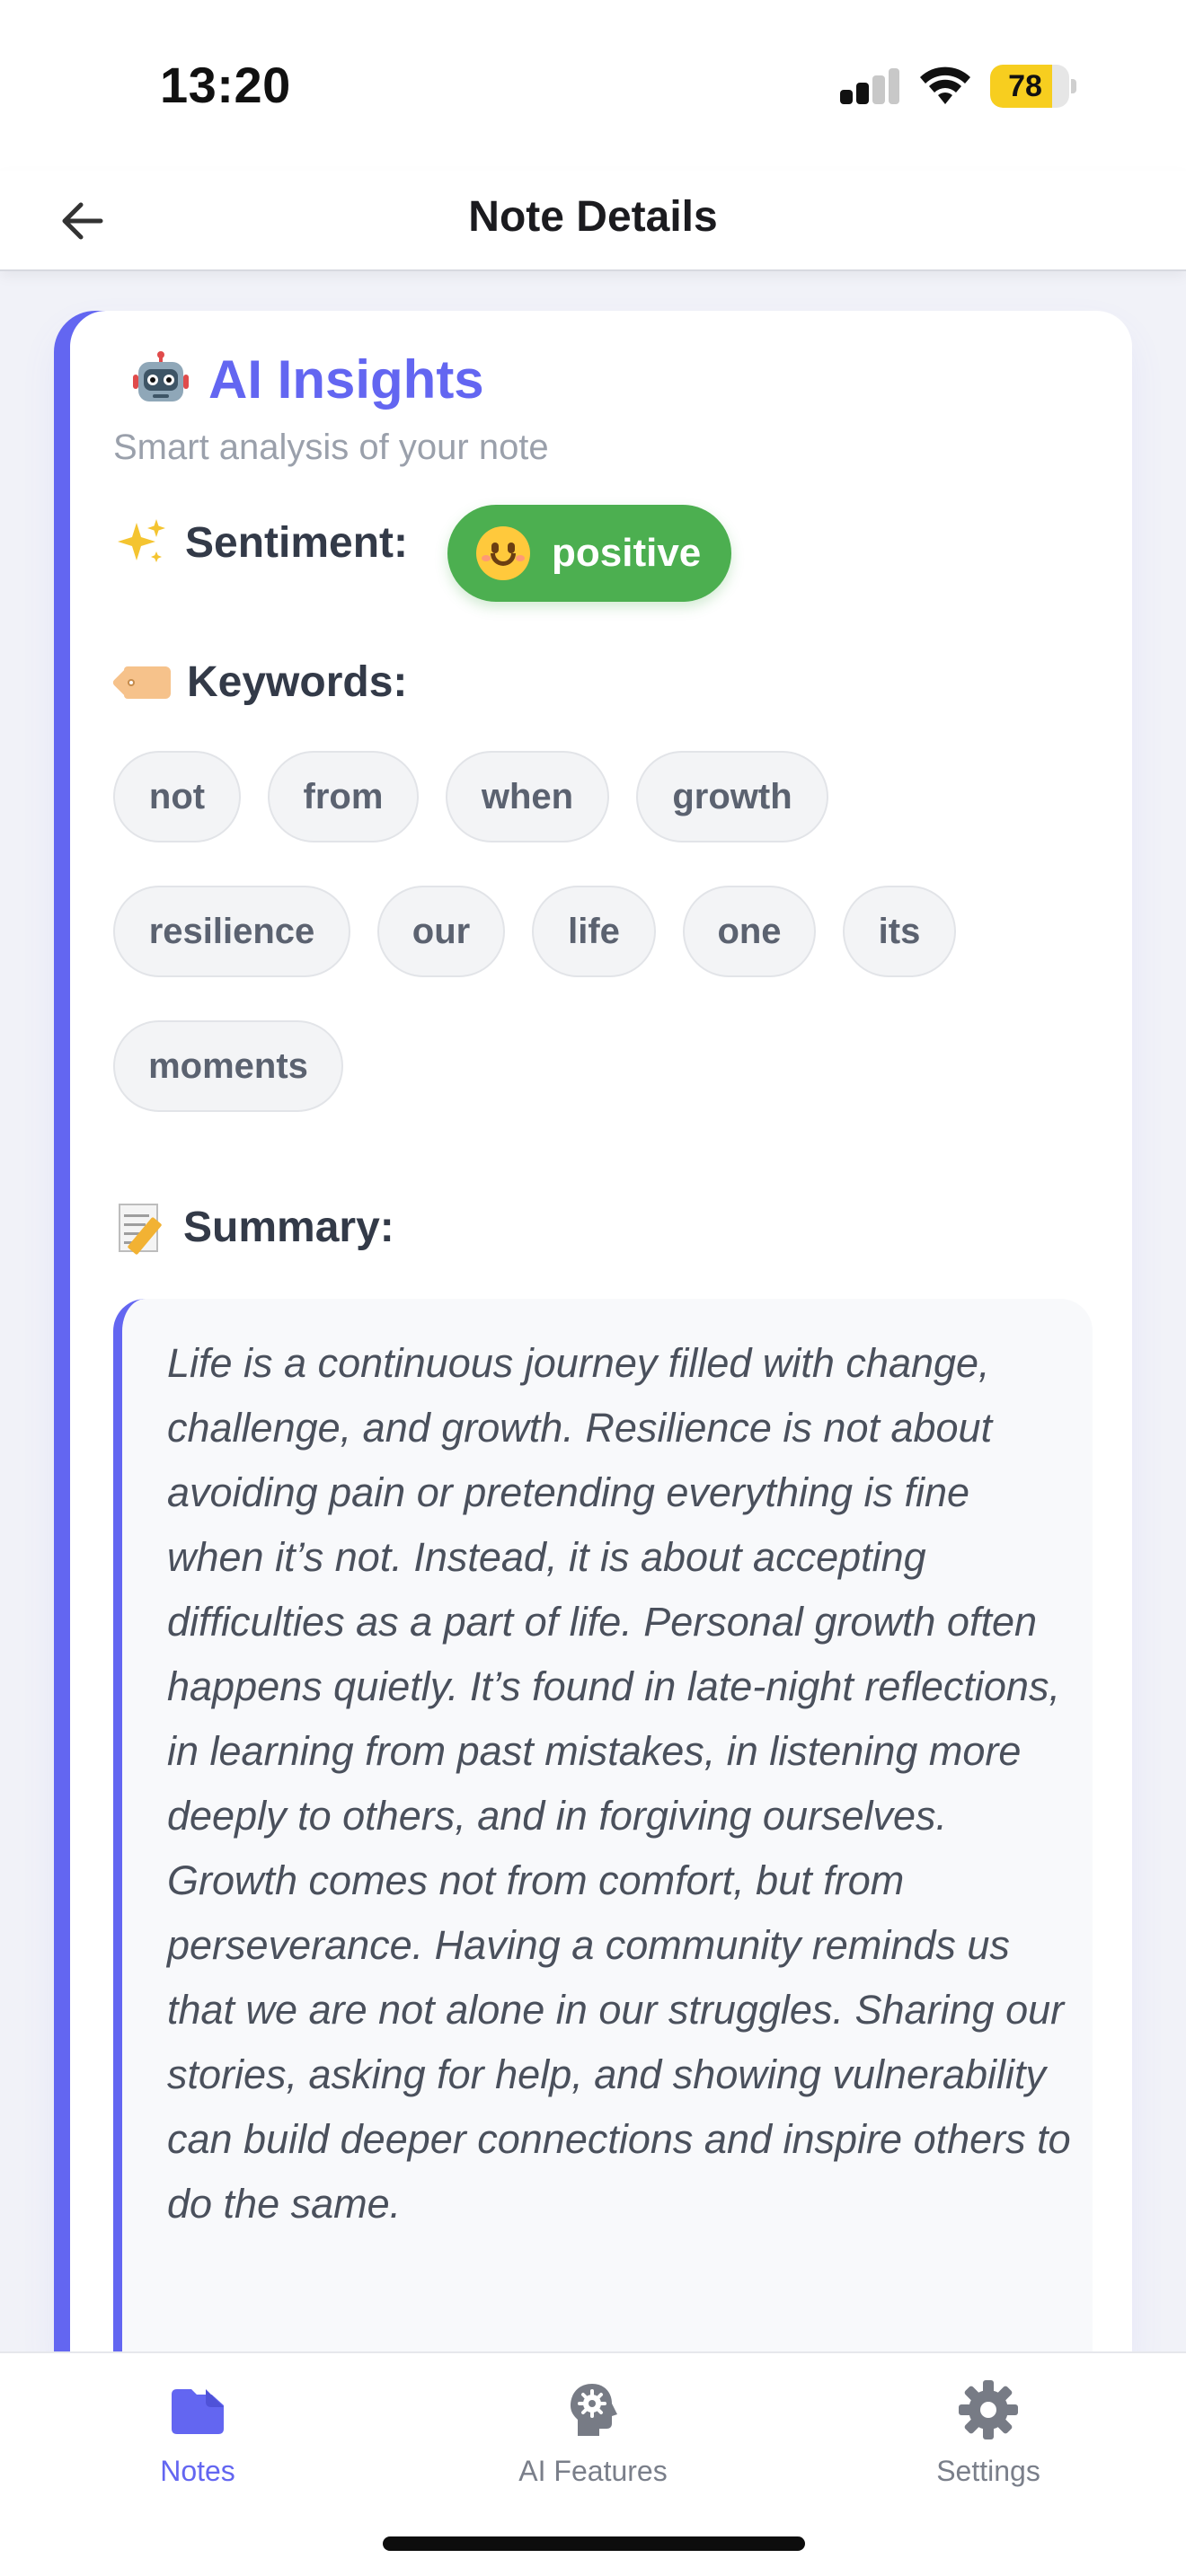 The image size is (1186, 2576). I want to click on keyword-tag: life, so click(594, 932).